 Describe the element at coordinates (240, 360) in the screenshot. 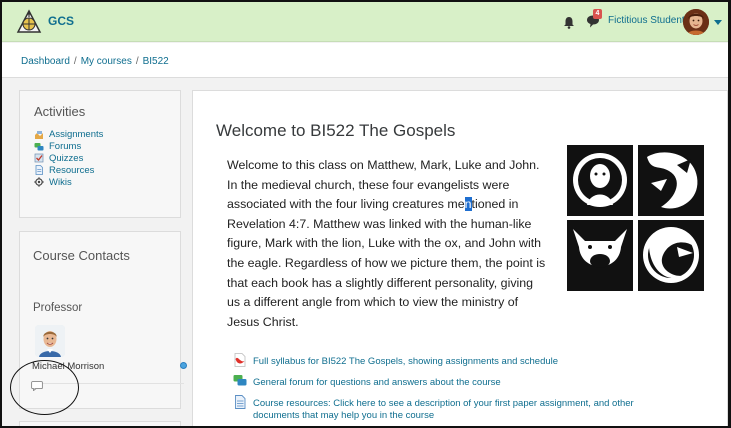

I see `pdf-icon` at that location.